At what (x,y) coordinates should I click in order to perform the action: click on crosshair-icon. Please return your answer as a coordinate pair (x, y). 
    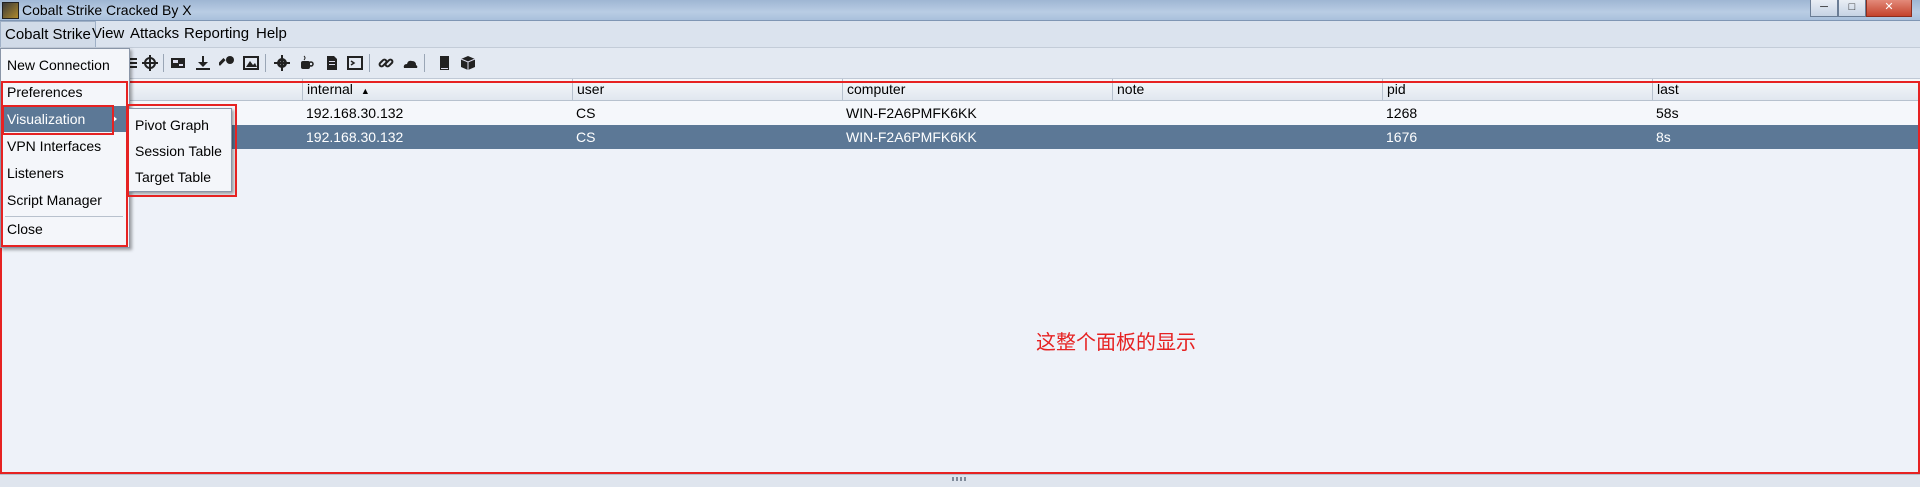
    Looking at the image, I should click on (150, 63).